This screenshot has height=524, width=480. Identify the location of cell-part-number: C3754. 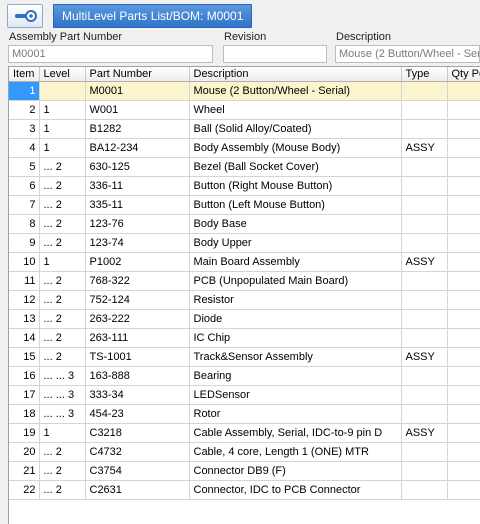
(137, 471).